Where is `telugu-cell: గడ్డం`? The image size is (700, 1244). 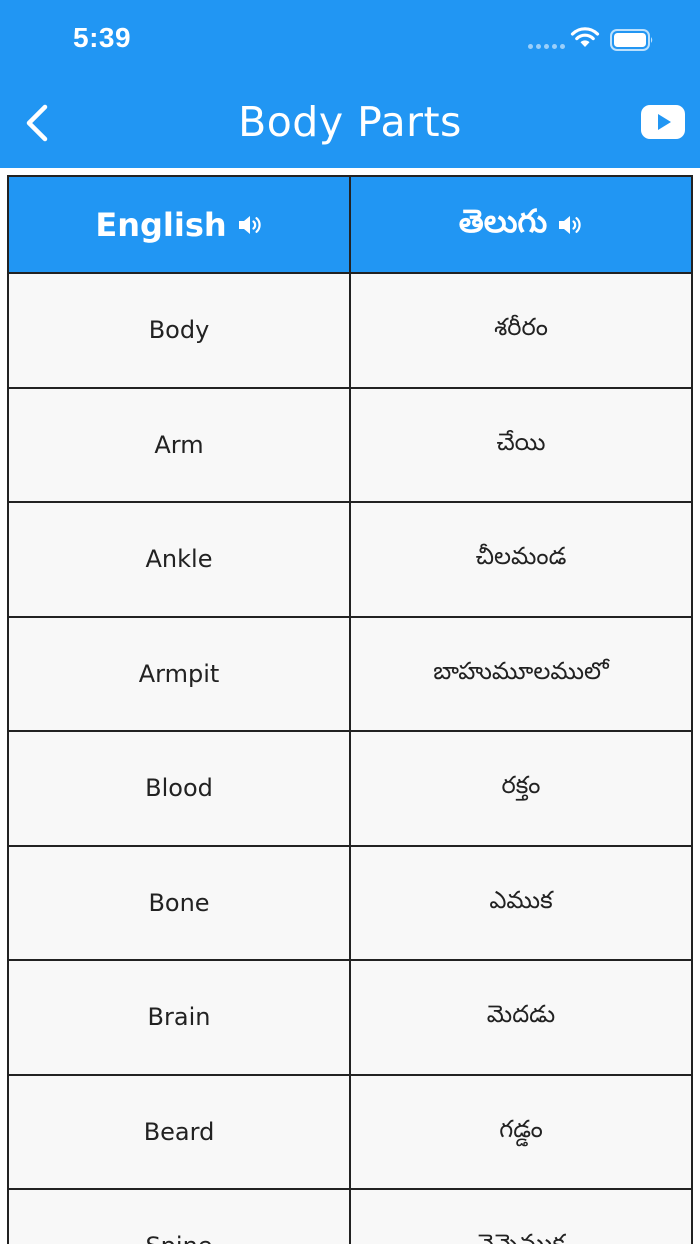
telugu-cell: గడ్డం is located at coordinates (521, 1131).